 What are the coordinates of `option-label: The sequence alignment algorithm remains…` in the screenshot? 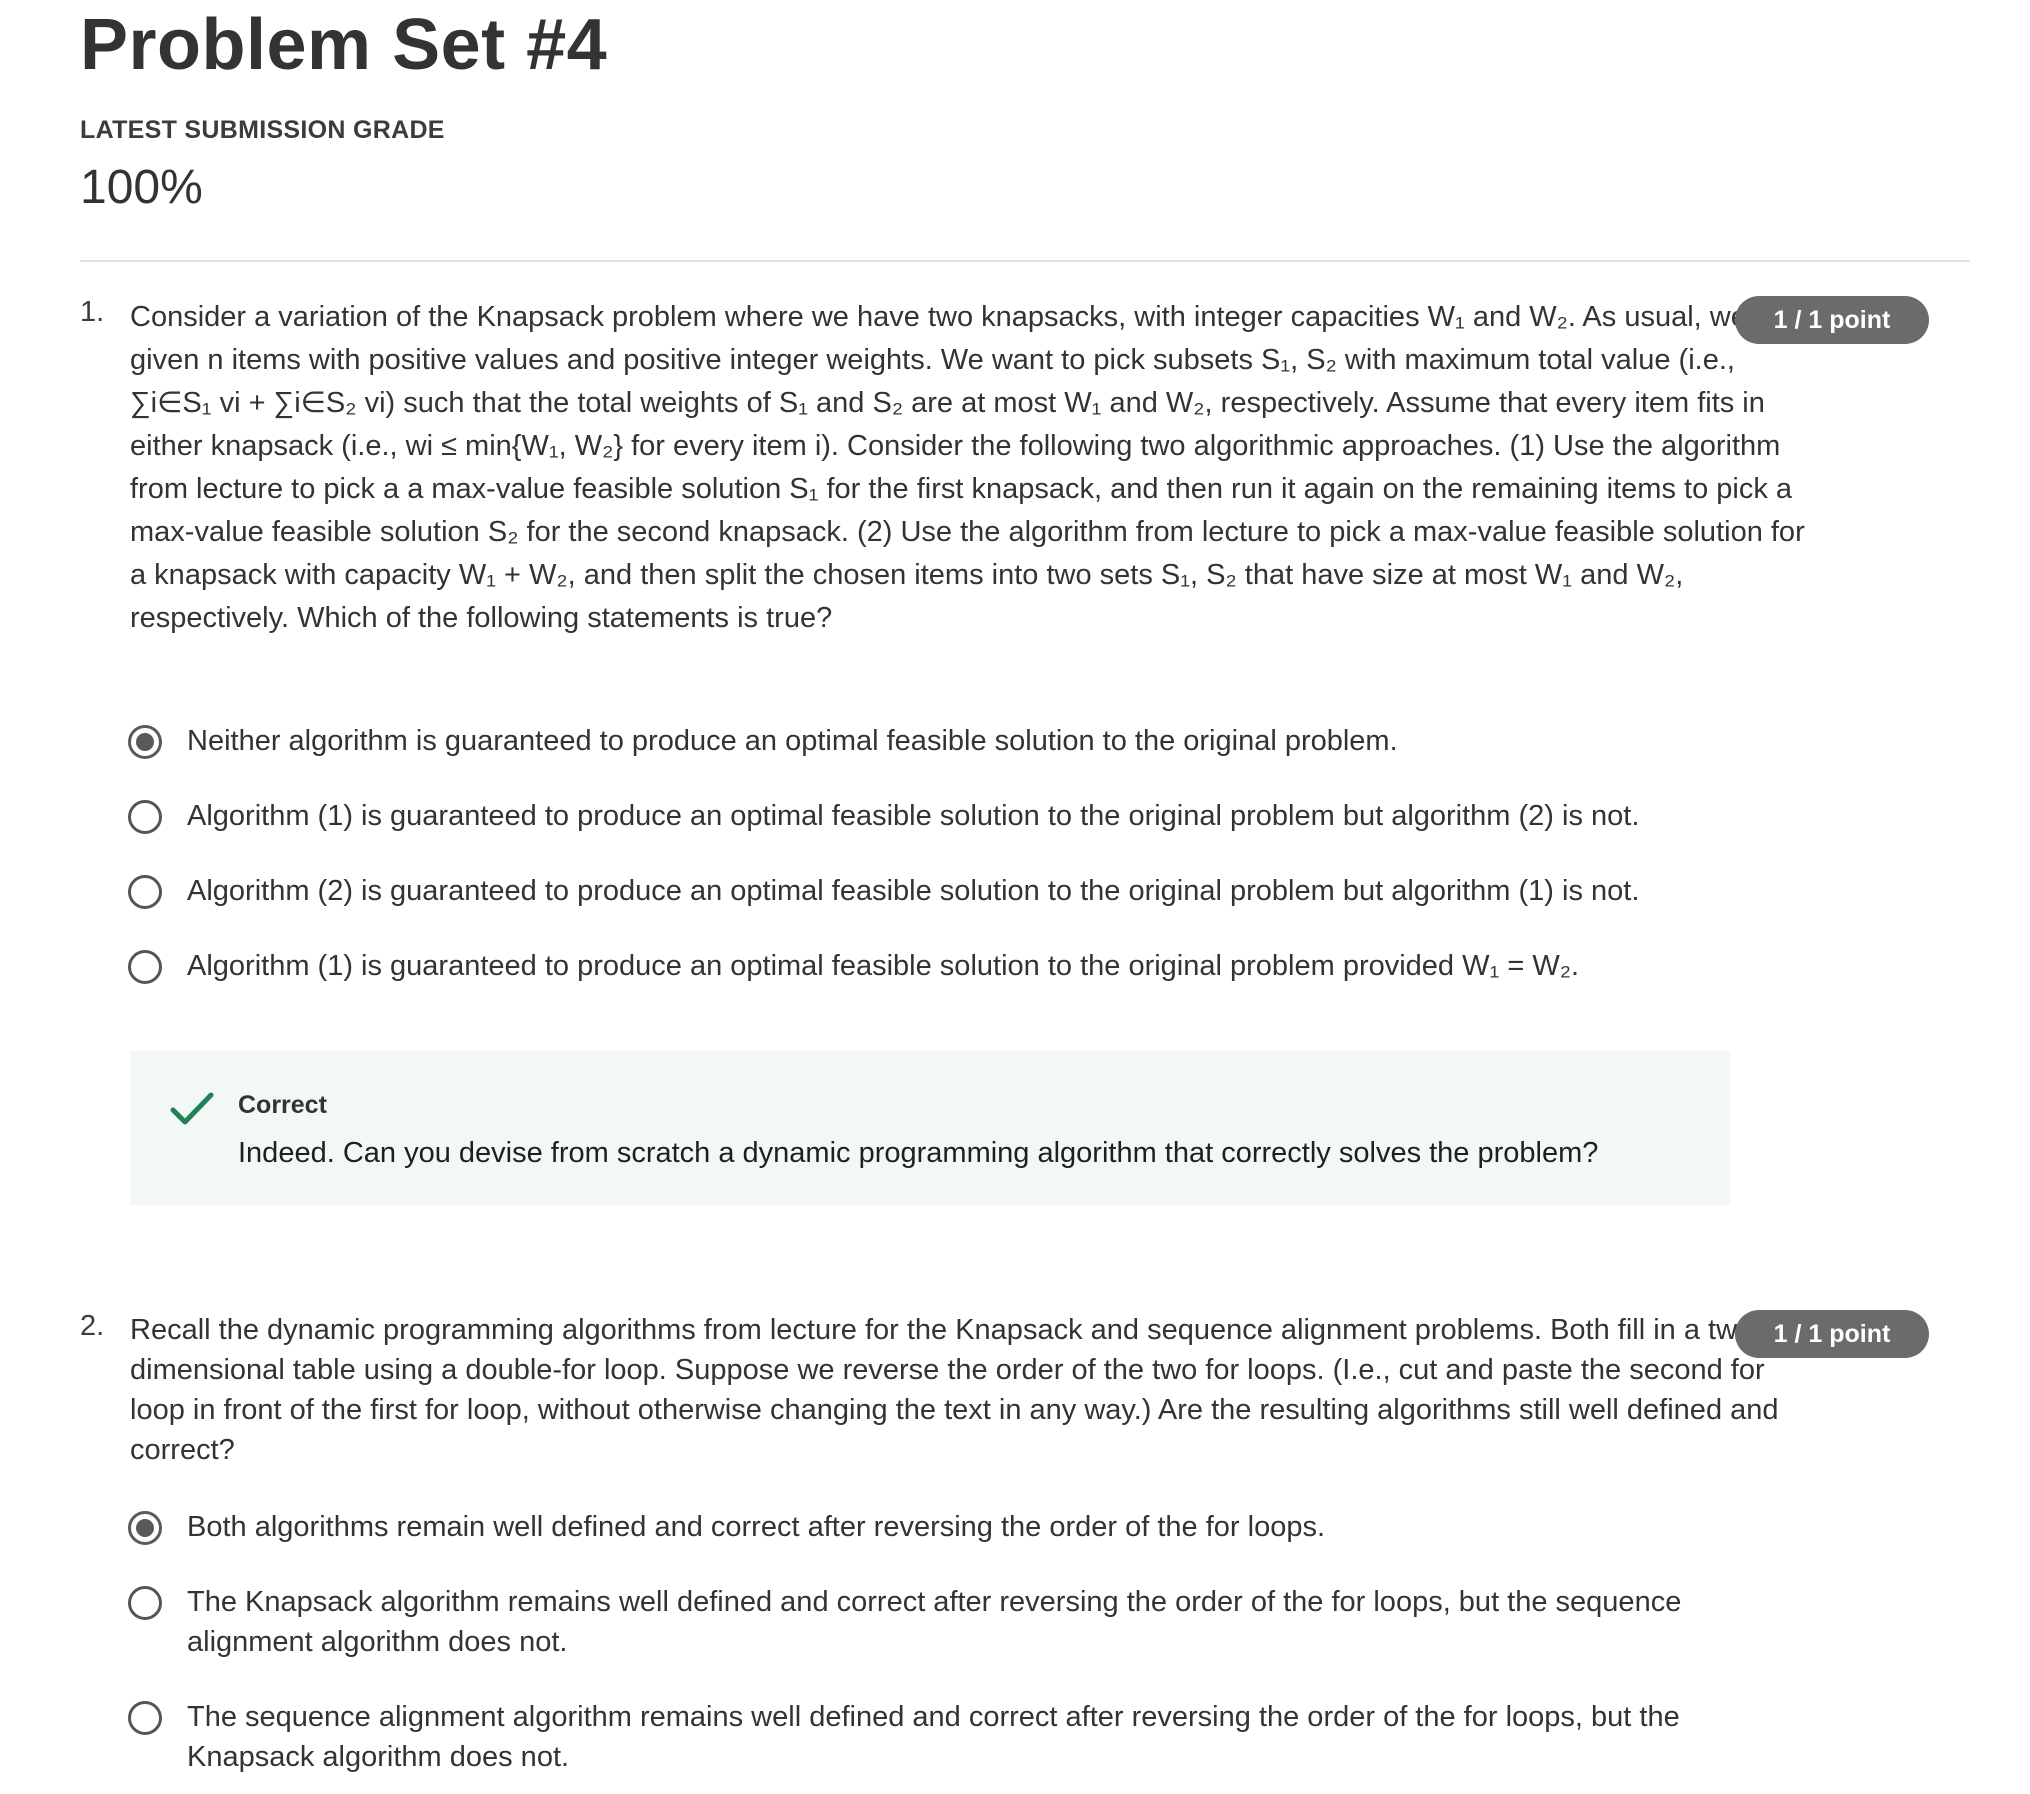 It's located at (933, 1737).